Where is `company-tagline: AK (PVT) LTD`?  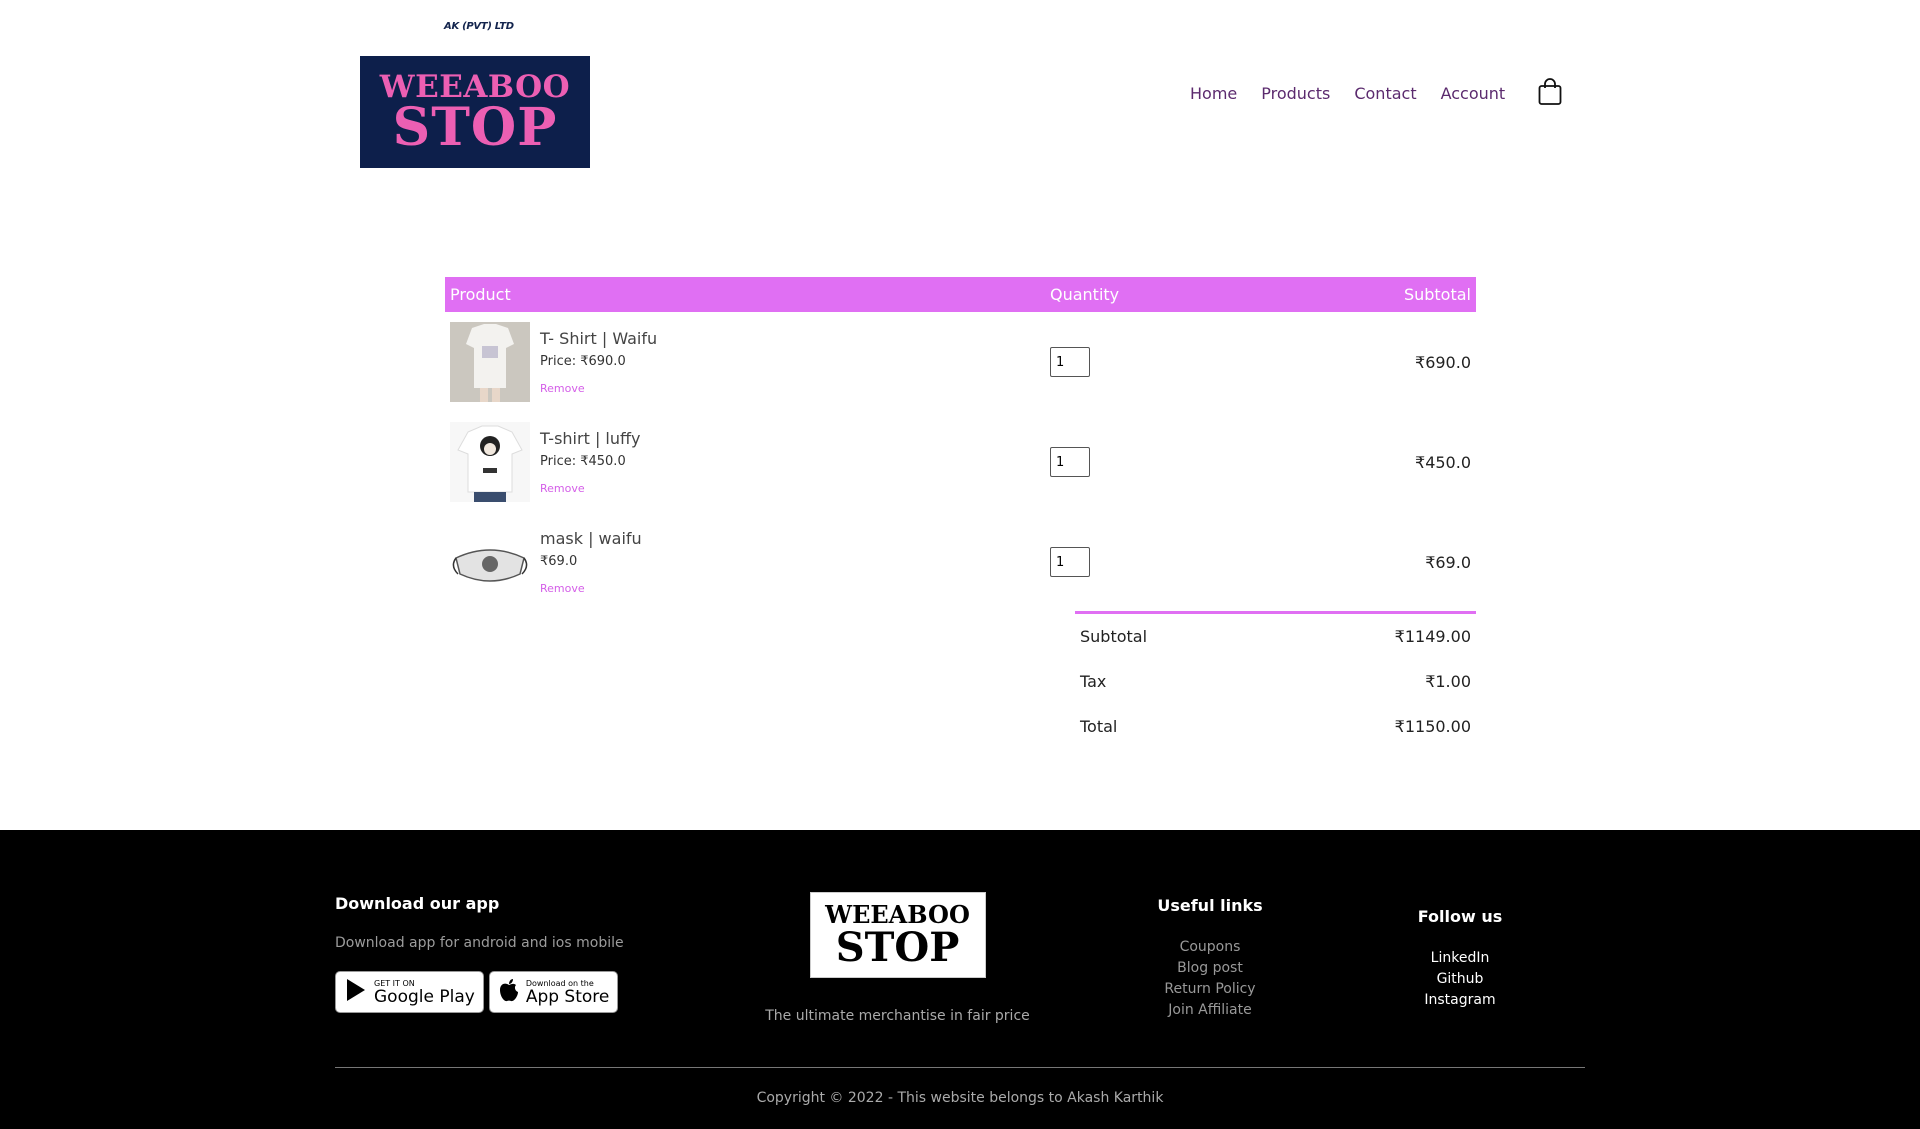 company-tagline: AK (PVT) LTD is located at coordinates (479, 26).